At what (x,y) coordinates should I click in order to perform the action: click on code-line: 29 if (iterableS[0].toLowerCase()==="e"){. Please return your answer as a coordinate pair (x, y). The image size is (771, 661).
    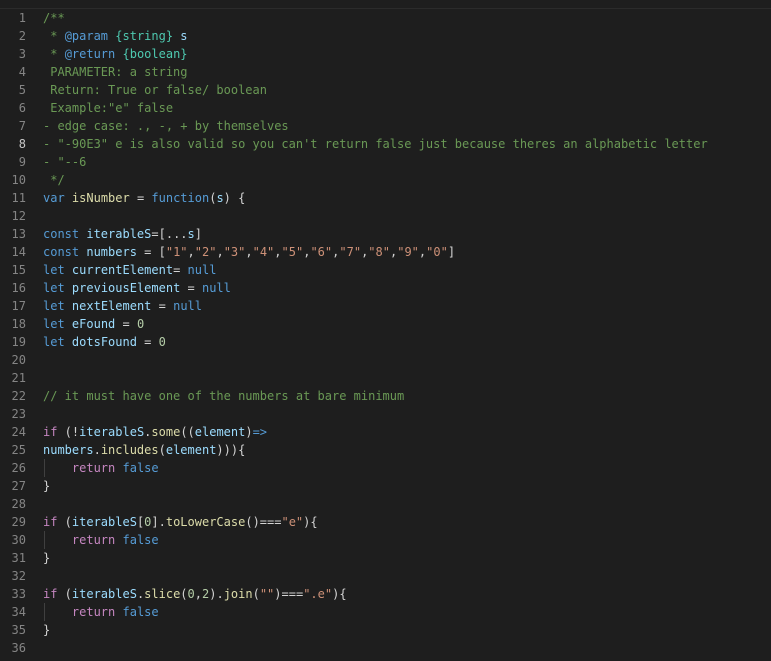
    Looking at the image, I should click on (385, 522).